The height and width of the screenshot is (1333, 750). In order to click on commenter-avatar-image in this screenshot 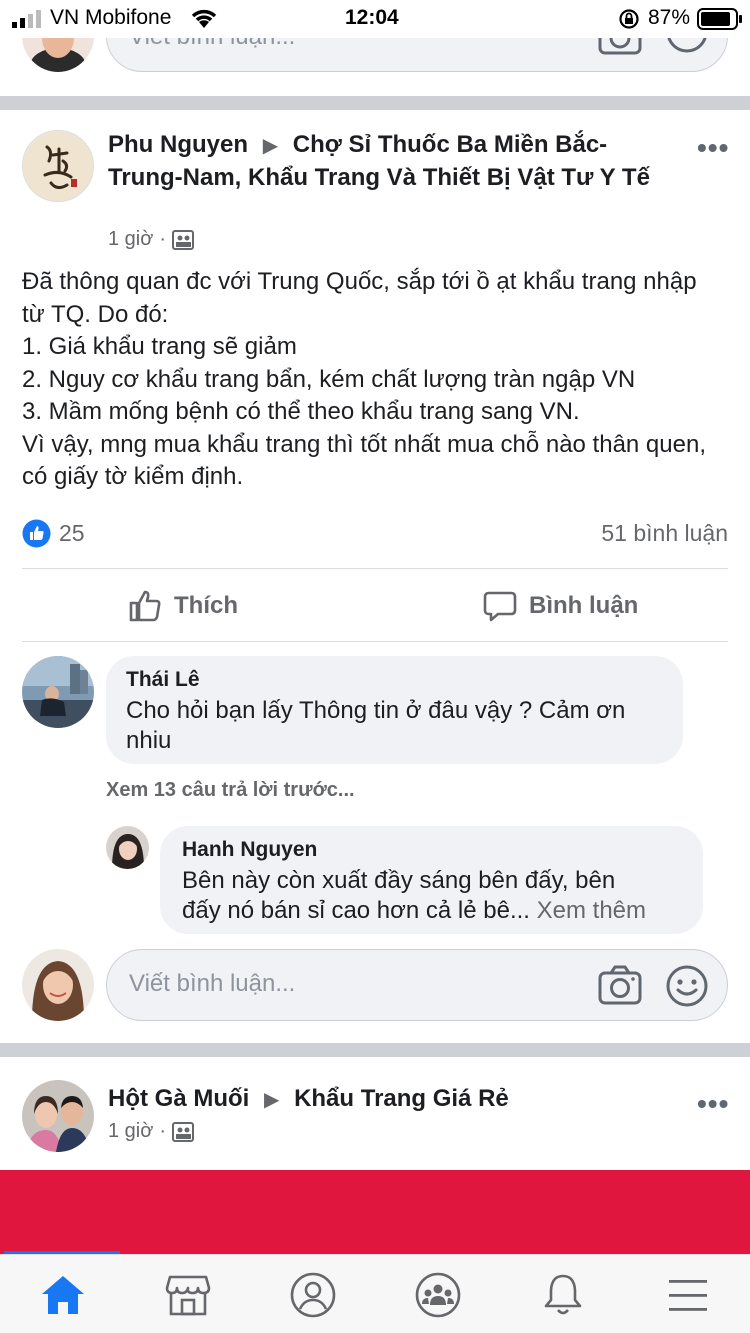, I will do `click(58, 692)`.